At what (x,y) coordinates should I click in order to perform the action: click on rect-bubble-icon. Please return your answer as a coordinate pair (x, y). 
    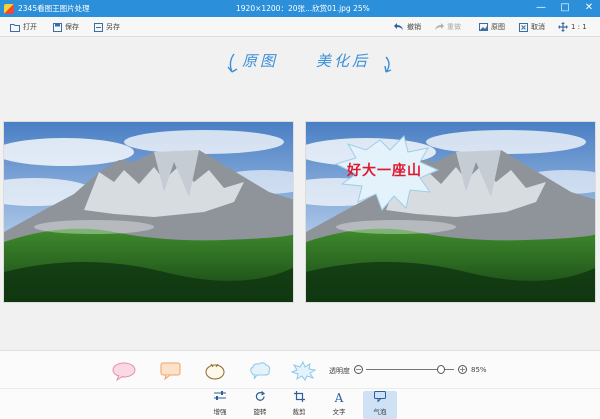
    Looking at the image, I should click on (171, 371).